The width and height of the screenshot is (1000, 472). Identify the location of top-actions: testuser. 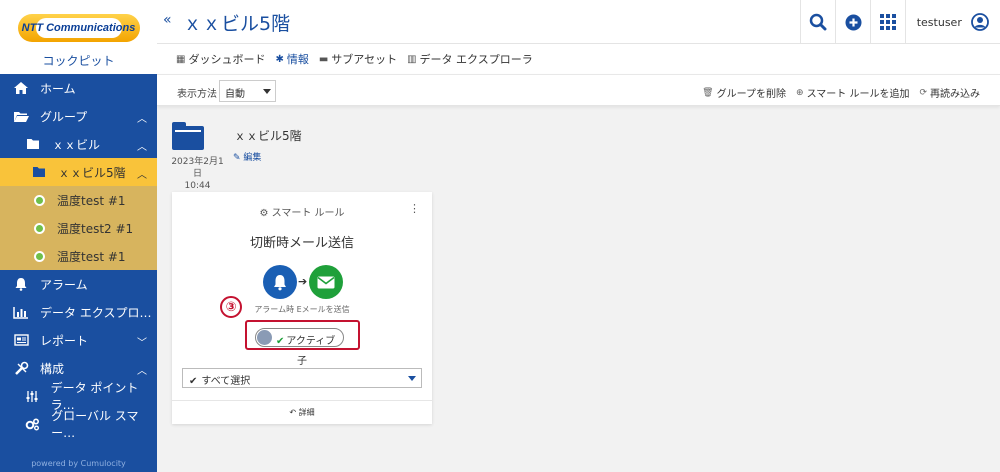
(900, 22).